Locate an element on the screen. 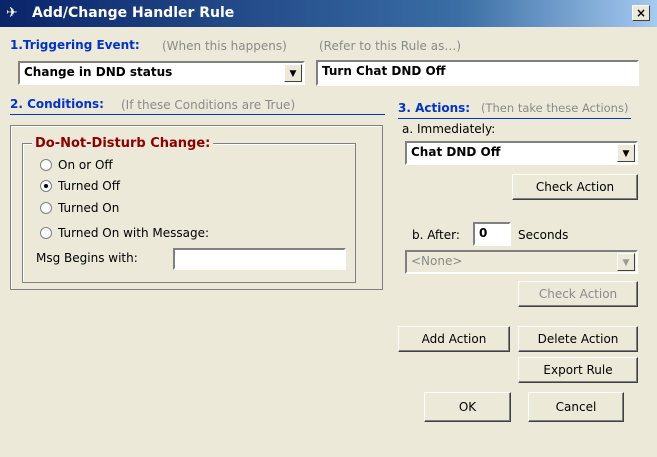  conditions-divider is located at coordinates (197, 114).